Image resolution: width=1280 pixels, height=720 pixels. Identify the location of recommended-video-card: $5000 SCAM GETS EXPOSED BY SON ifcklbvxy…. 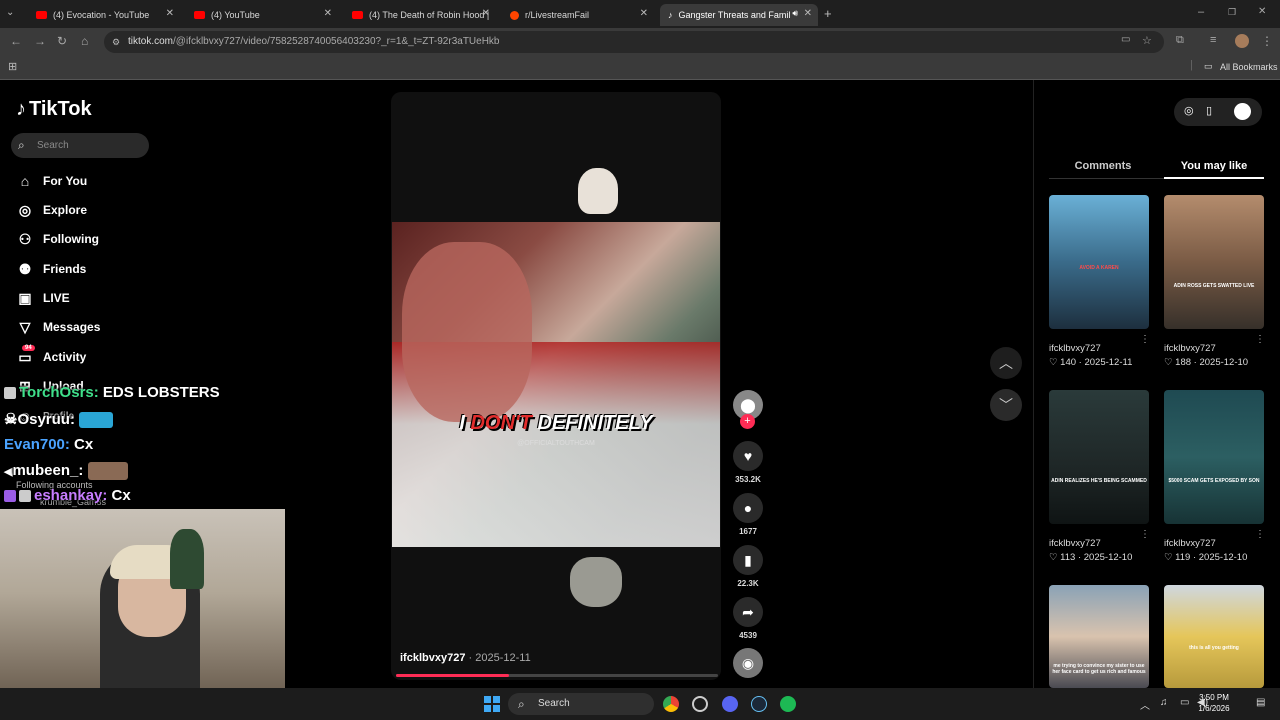
(1214, 476).